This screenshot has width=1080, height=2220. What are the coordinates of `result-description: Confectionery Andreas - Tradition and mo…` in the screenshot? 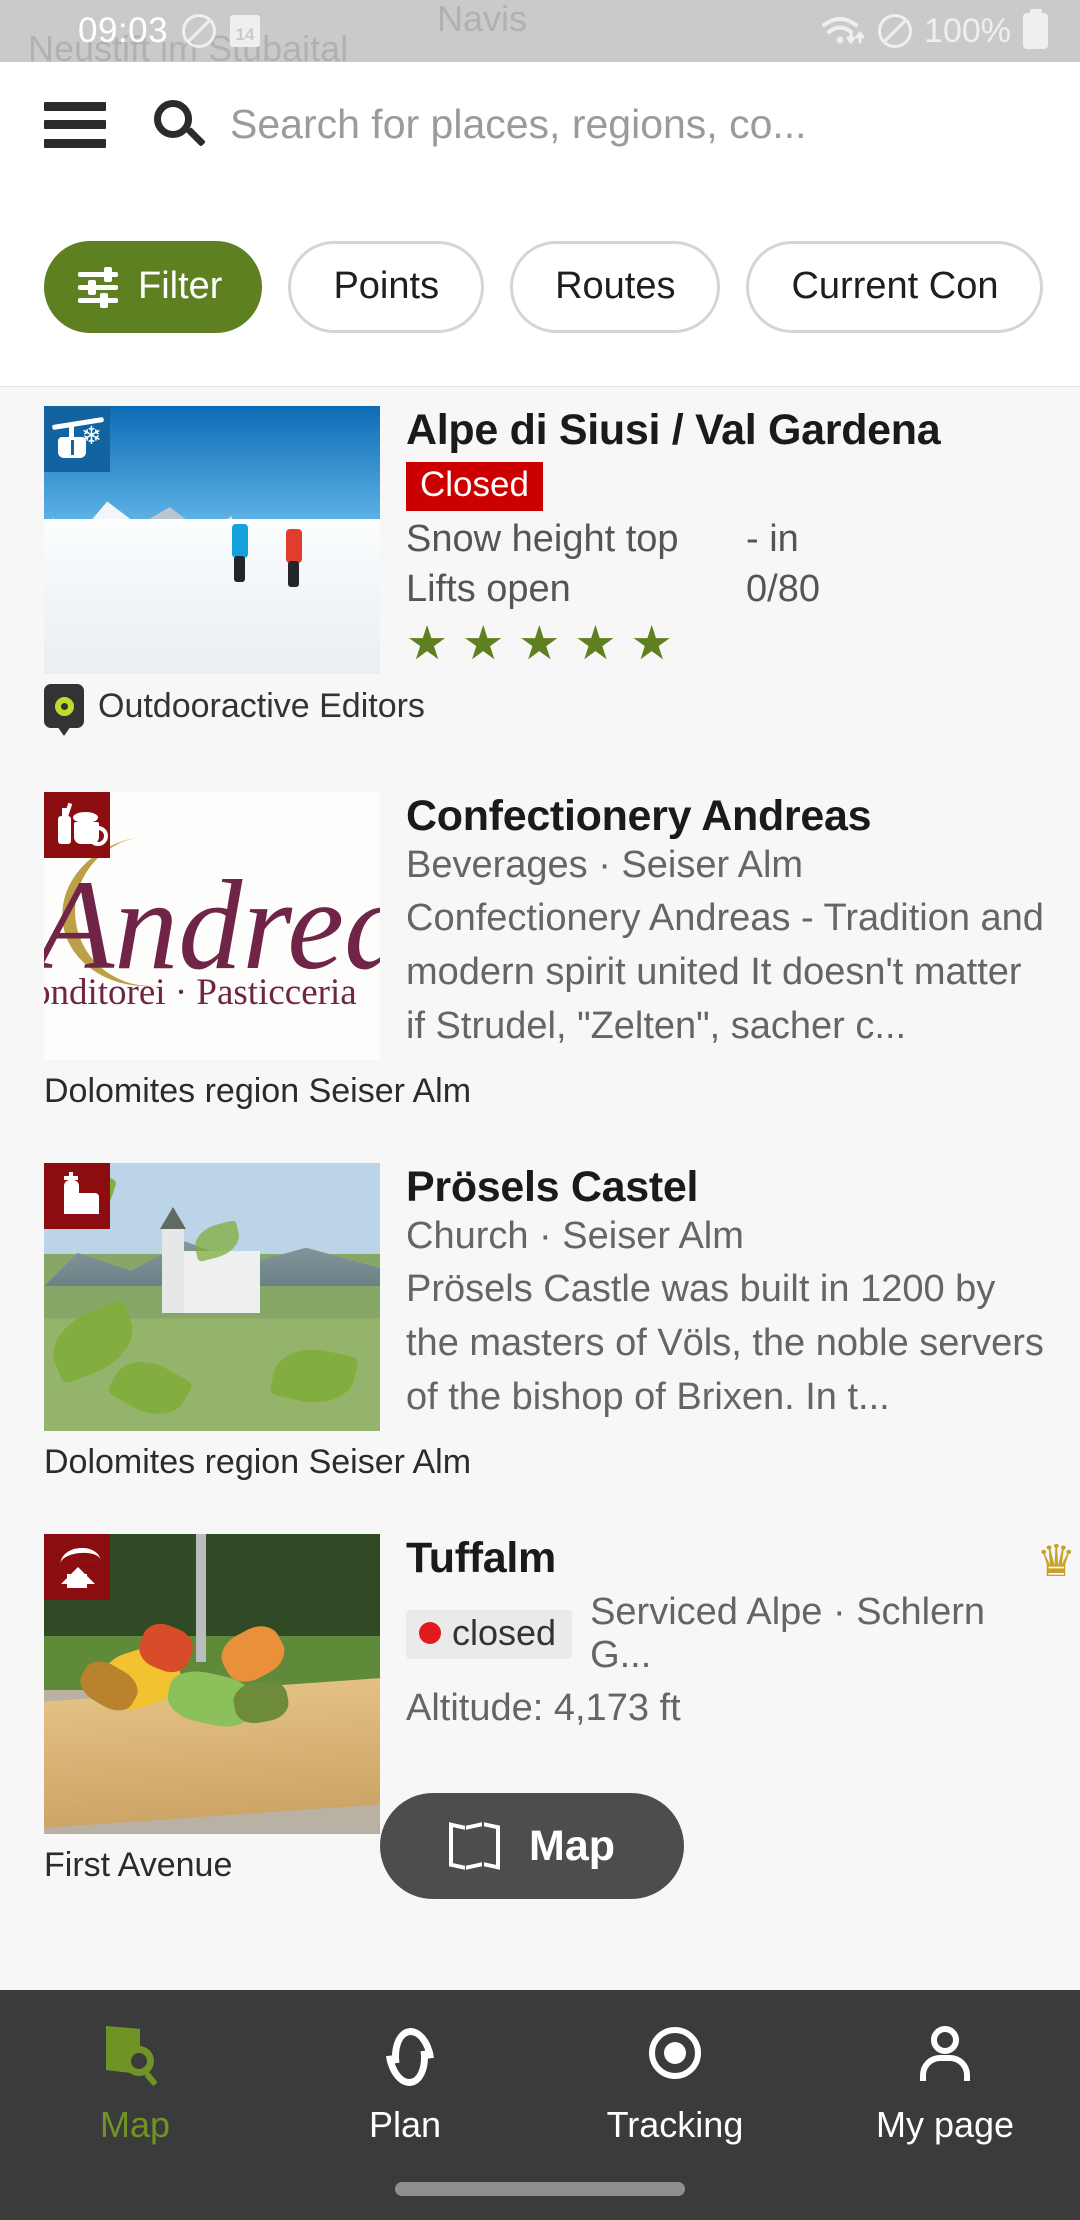 It's located at (725, 971).